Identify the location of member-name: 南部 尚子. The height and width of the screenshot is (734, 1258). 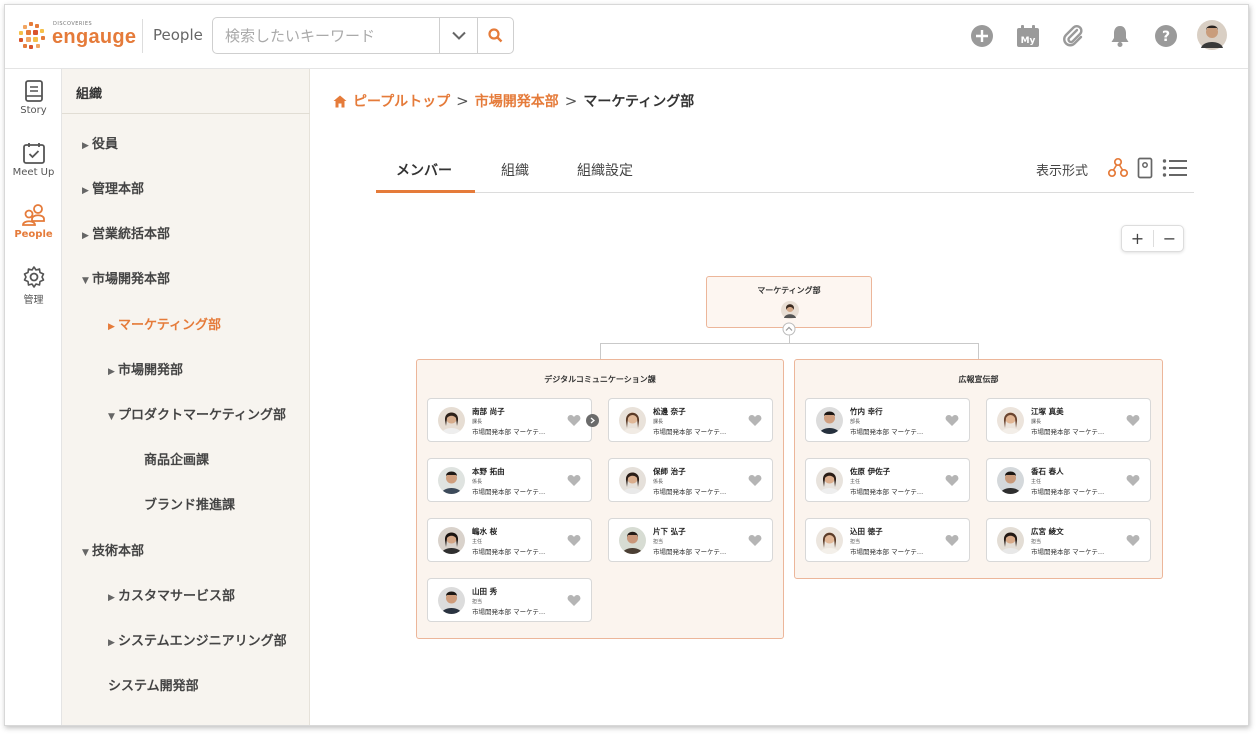
(488, 411).